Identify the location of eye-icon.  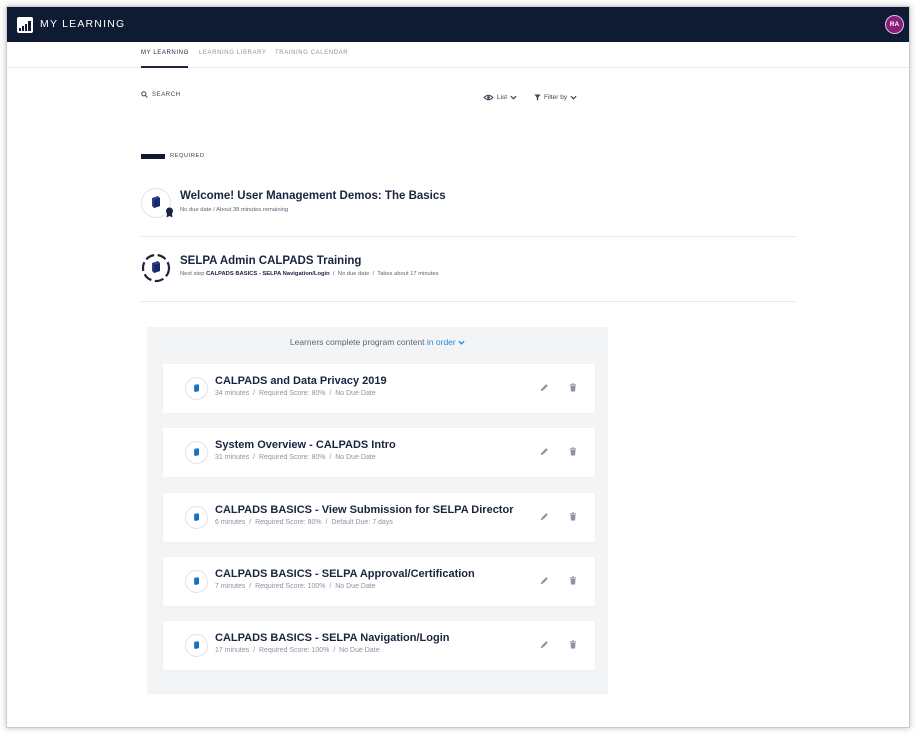
(488, 97).